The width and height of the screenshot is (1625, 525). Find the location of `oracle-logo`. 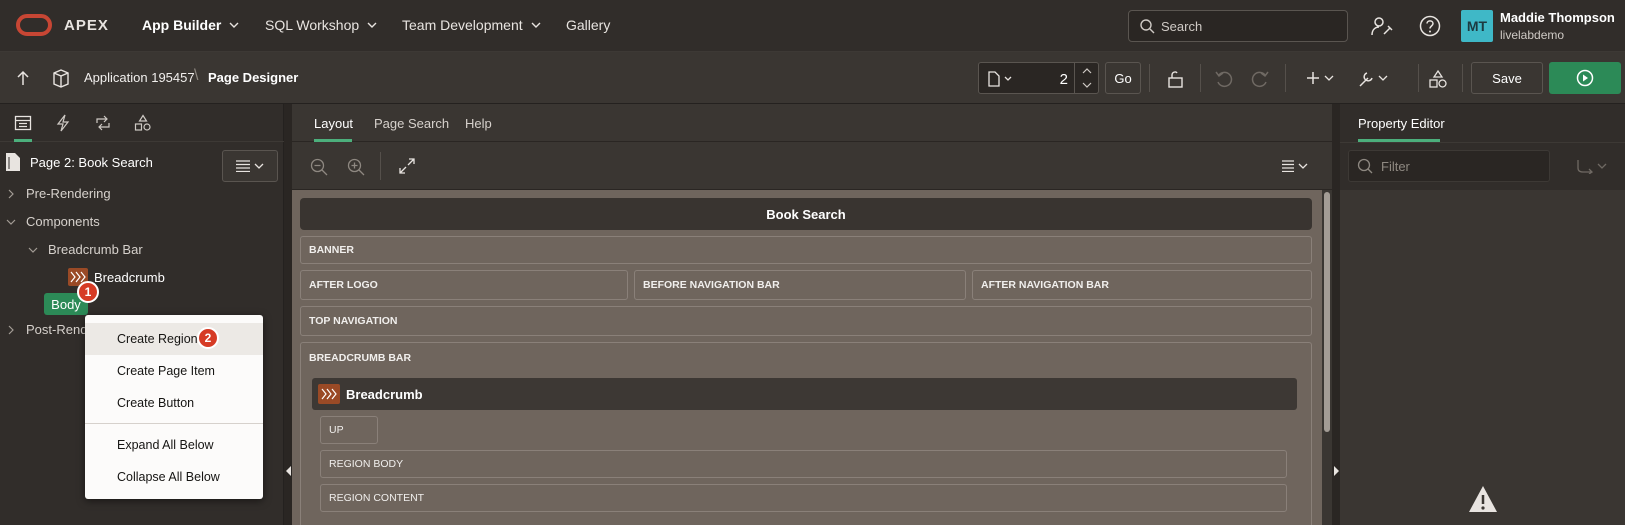

oracle-logo is located at coordinates (34, 25).